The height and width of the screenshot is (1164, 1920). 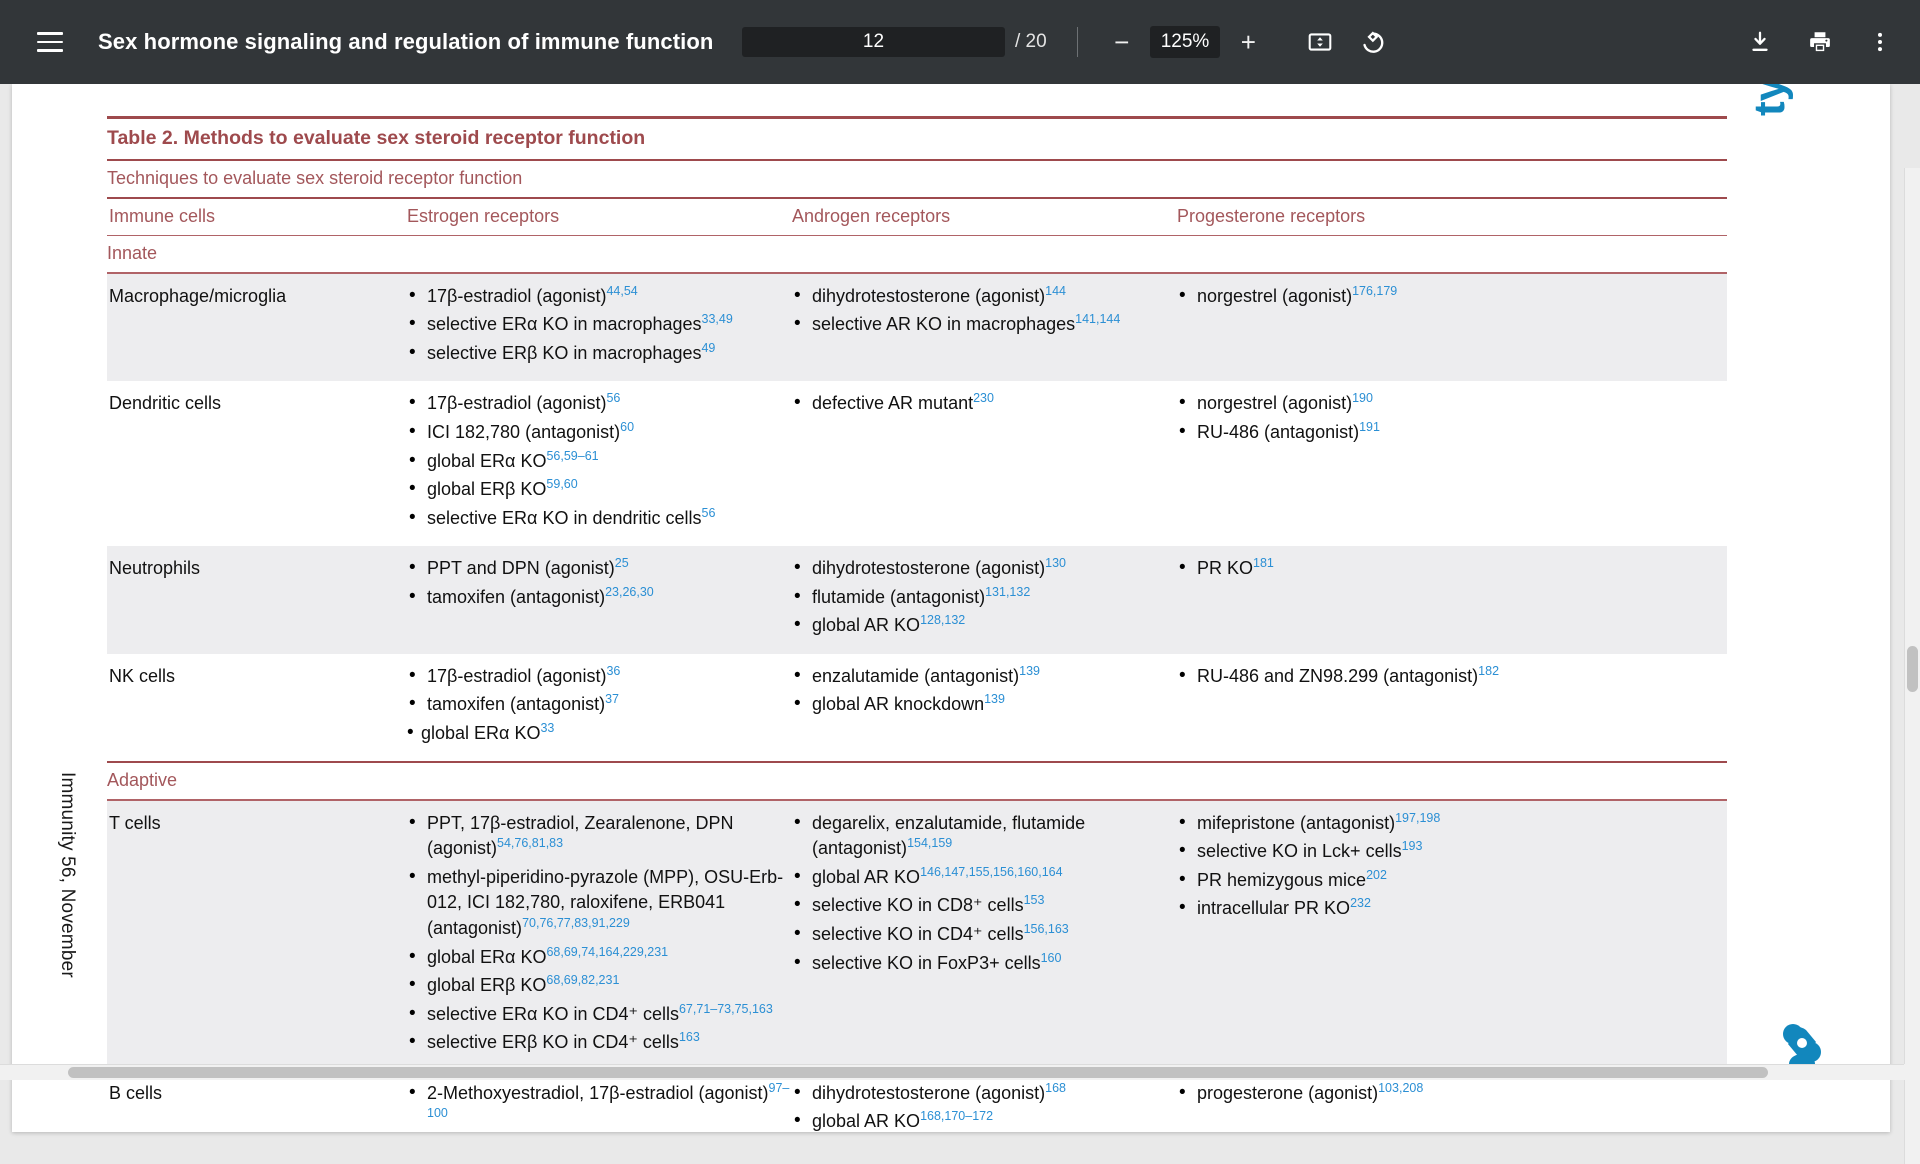 What do you see at coordinates (599, 568) in the screenshot?
I see `list-item: PPT and DPN (agonist)25` at bounding box center [599, 568].